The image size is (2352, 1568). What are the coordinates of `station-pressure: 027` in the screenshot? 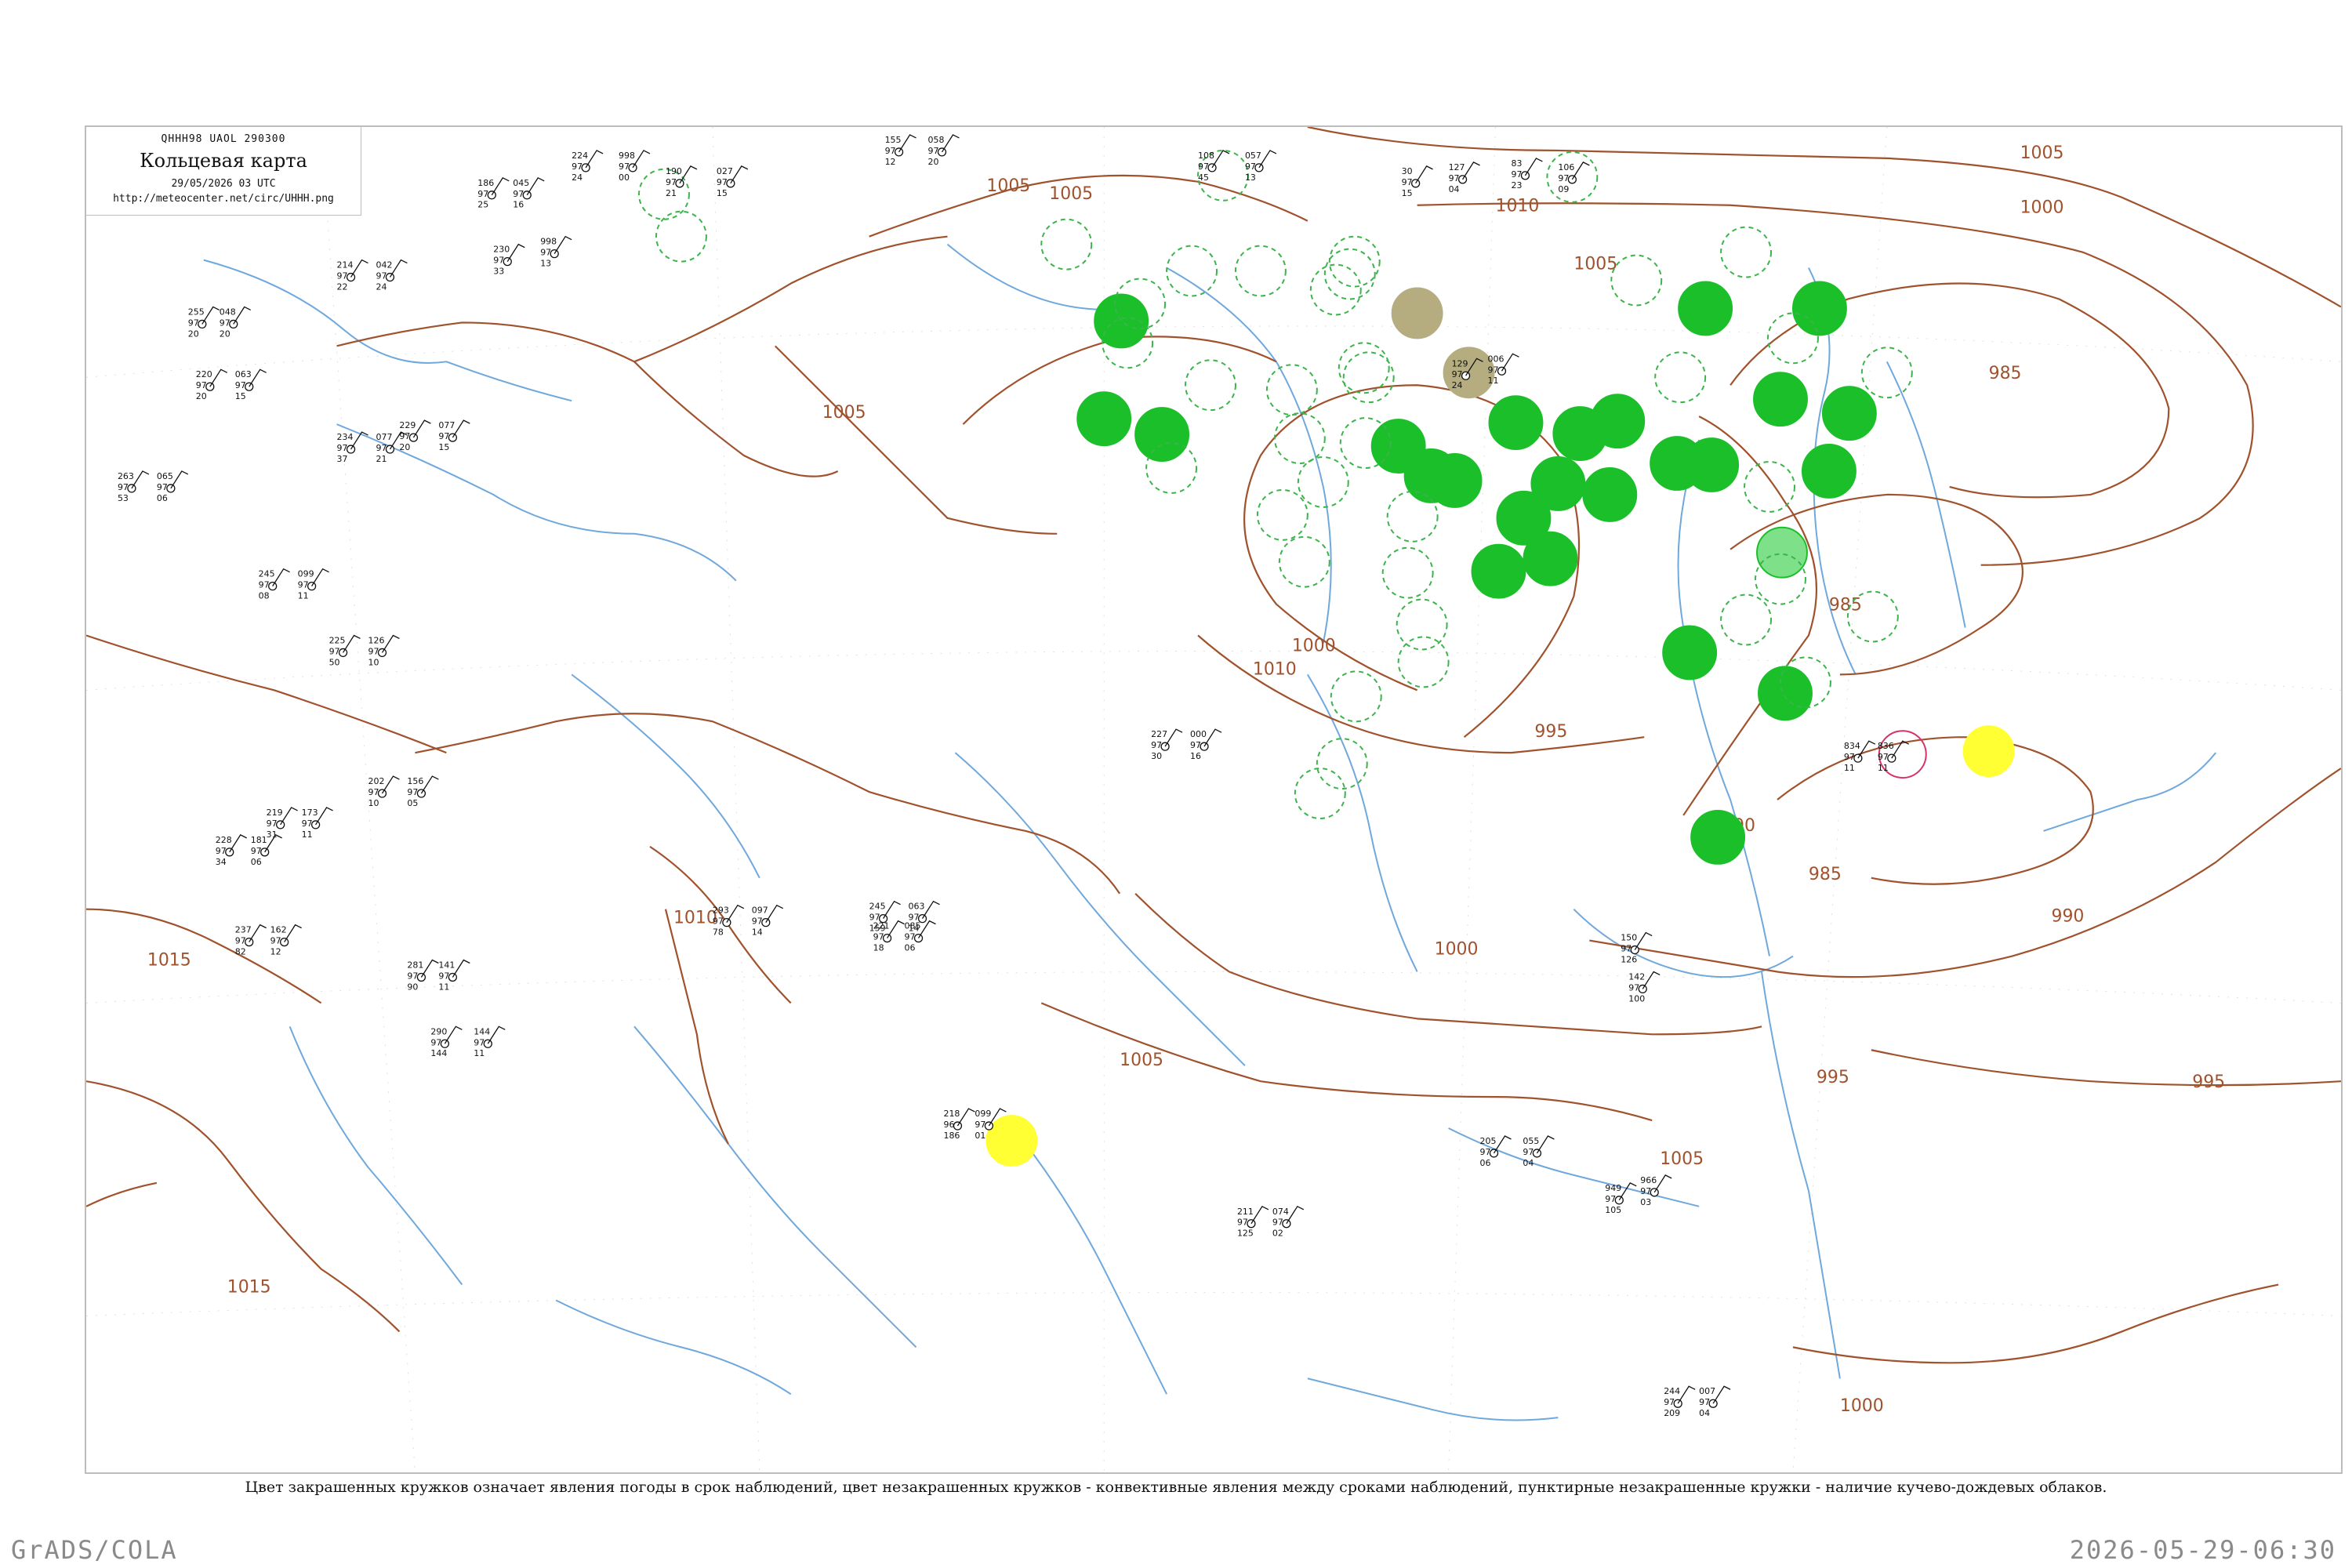 It's located at (725, 171).